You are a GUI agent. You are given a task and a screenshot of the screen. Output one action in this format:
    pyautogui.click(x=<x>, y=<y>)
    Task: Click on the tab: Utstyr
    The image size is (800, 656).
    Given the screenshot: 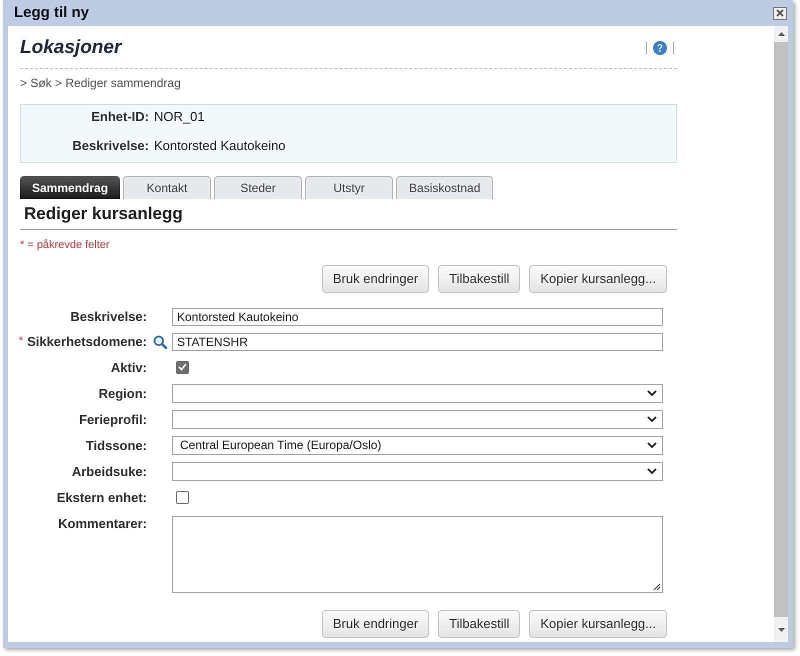 What is the action you would take?
    pyautogui.click(x=349, y=187)
    